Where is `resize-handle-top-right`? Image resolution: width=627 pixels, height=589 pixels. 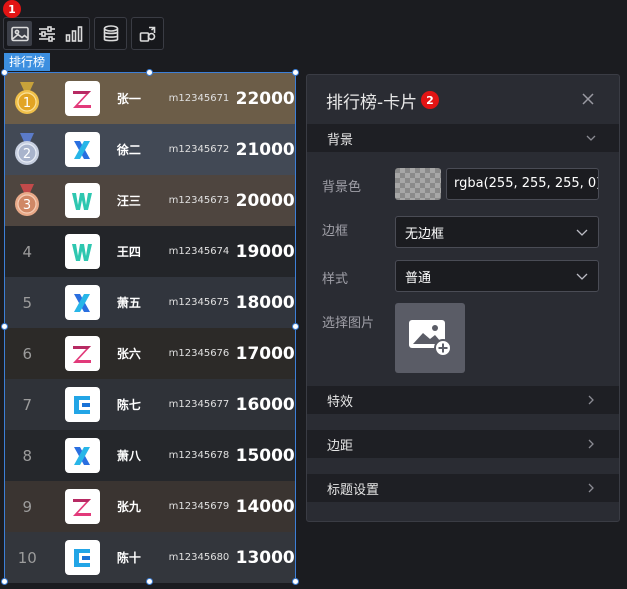 resize-handle-top-right is located at coordinates (295, 72).